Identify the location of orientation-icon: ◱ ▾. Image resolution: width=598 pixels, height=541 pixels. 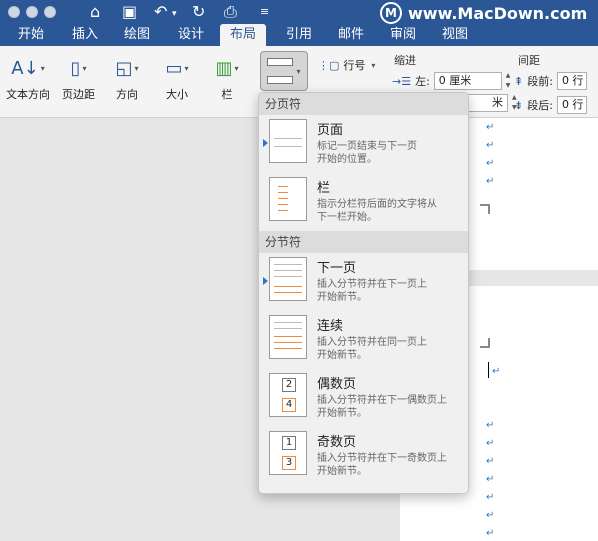
(127, 68).